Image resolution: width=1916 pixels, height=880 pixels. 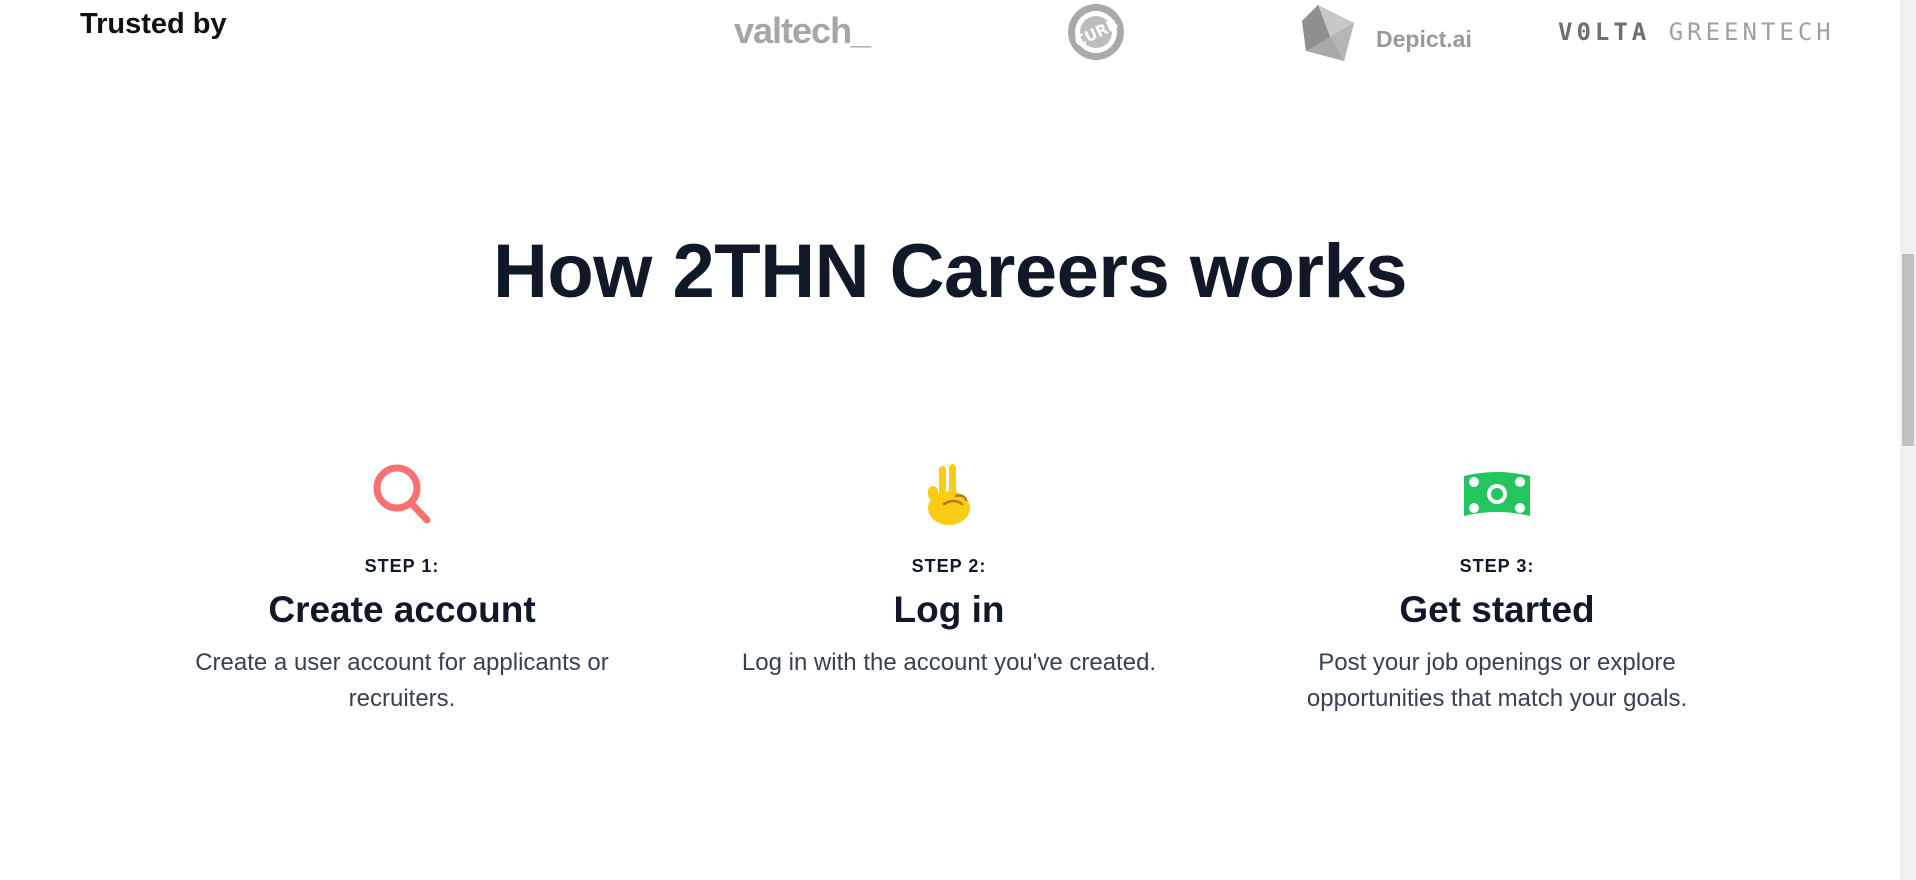 I want to click on volta-logo-text: V0LTA, so click(x=1604, y=32).